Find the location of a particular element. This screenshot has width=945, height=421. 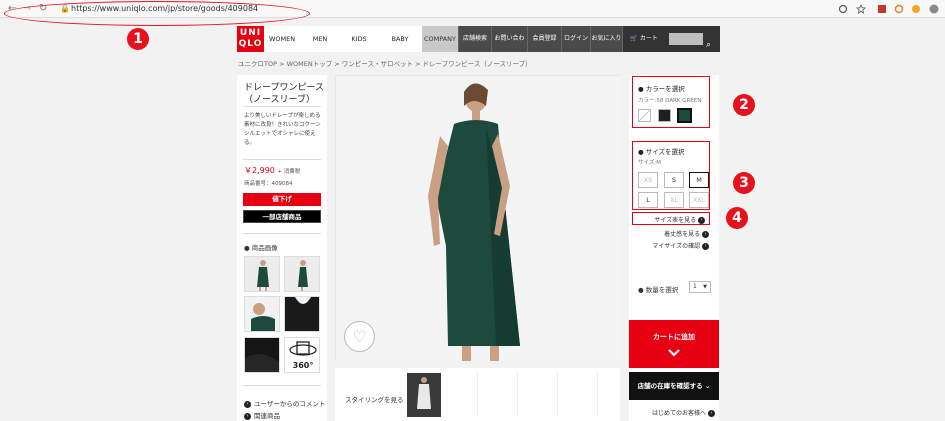

styling-label: スタイリングを見る is located at coordinates (374, 399).